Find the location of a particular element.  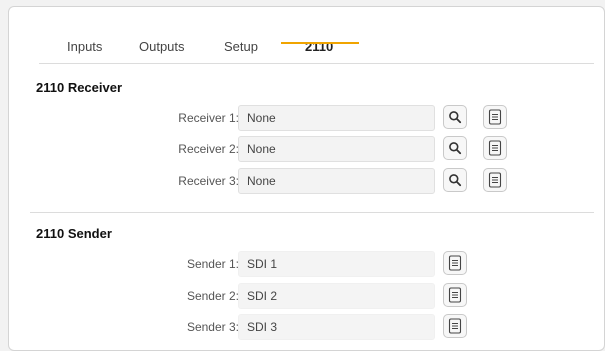

receiver-row-2: Receiver 2: is located at coordinates (307, 150).